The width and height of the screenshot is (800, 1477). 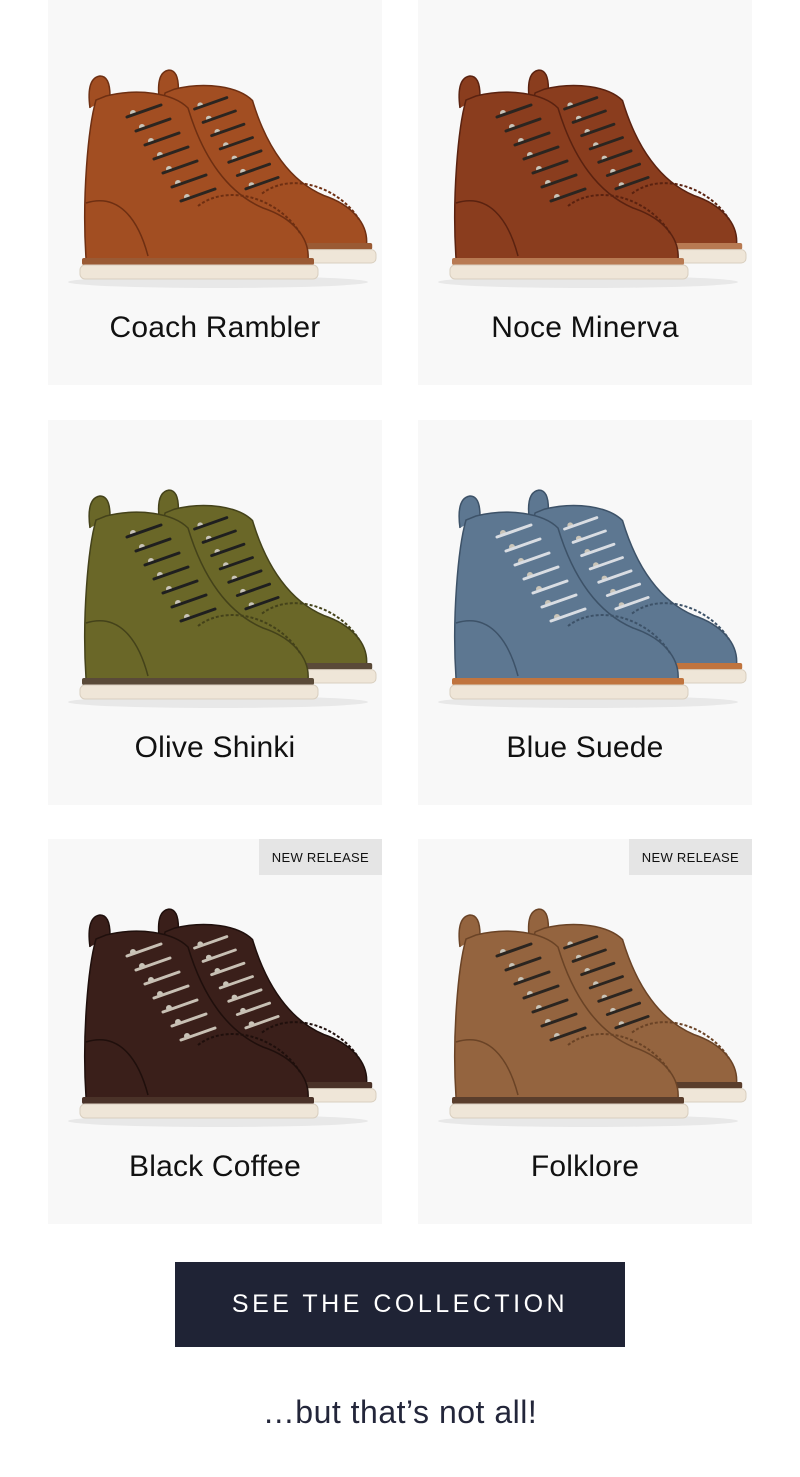 What do you see at coordinates (215, 328) in the screenshot?
I see `product-name: Coach Rambler` at bounding box center [215, 328].